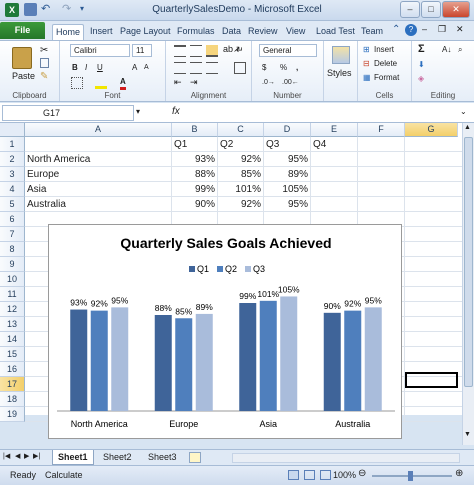  What do you see at coordinates (180, 51) in the screenshot?
I see `align-top-icon` at bounding box center [180, 51].